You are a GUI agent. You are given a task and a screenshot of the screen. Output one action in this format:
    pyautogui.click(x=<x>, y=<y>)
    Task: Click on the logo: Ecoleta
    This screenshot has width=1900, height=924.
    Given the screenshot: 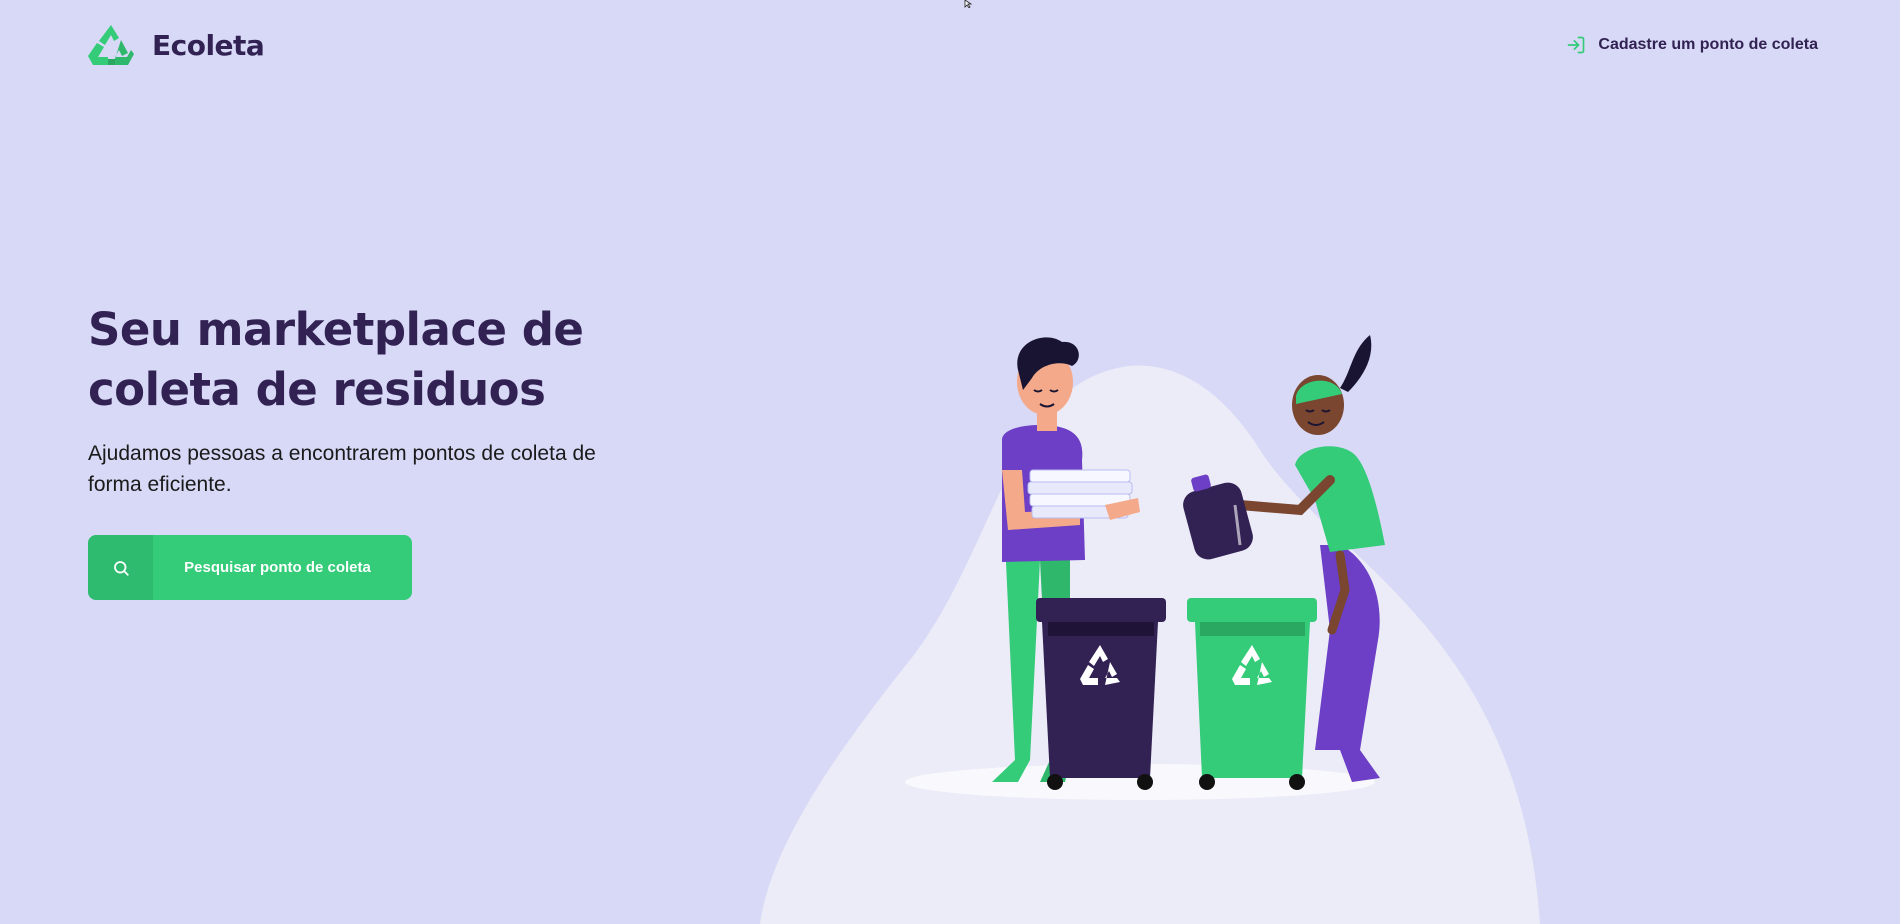 What is the action you would take?
    pyautogui.click(x=176, y=45)
    